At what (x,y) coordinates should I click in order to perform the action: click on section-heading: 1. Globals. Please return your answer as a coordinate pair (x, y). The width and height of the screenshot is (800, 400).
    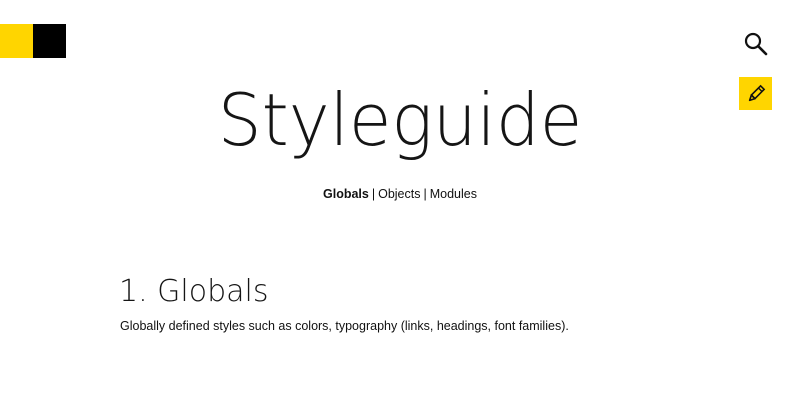
    Looking at the image, I should click on (194, 291).